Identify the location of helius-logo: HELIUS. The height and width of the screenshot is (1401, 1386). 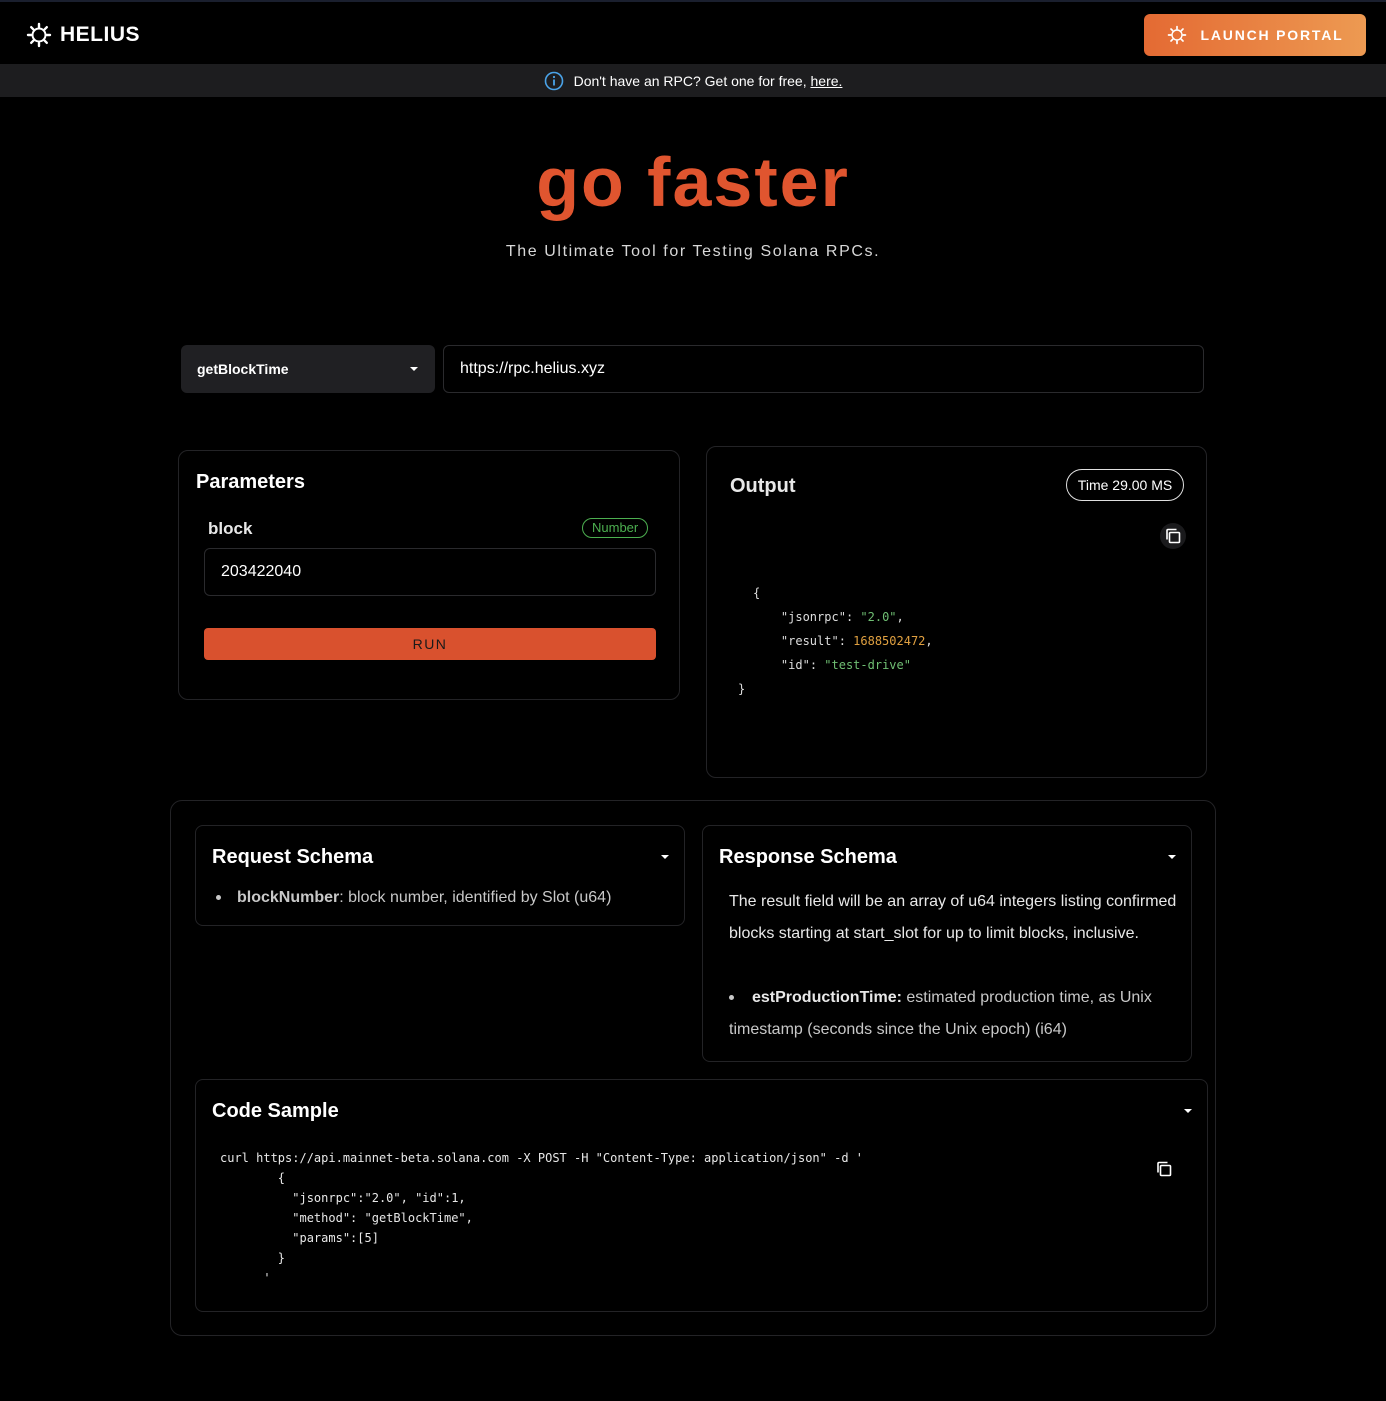
(83, 35).